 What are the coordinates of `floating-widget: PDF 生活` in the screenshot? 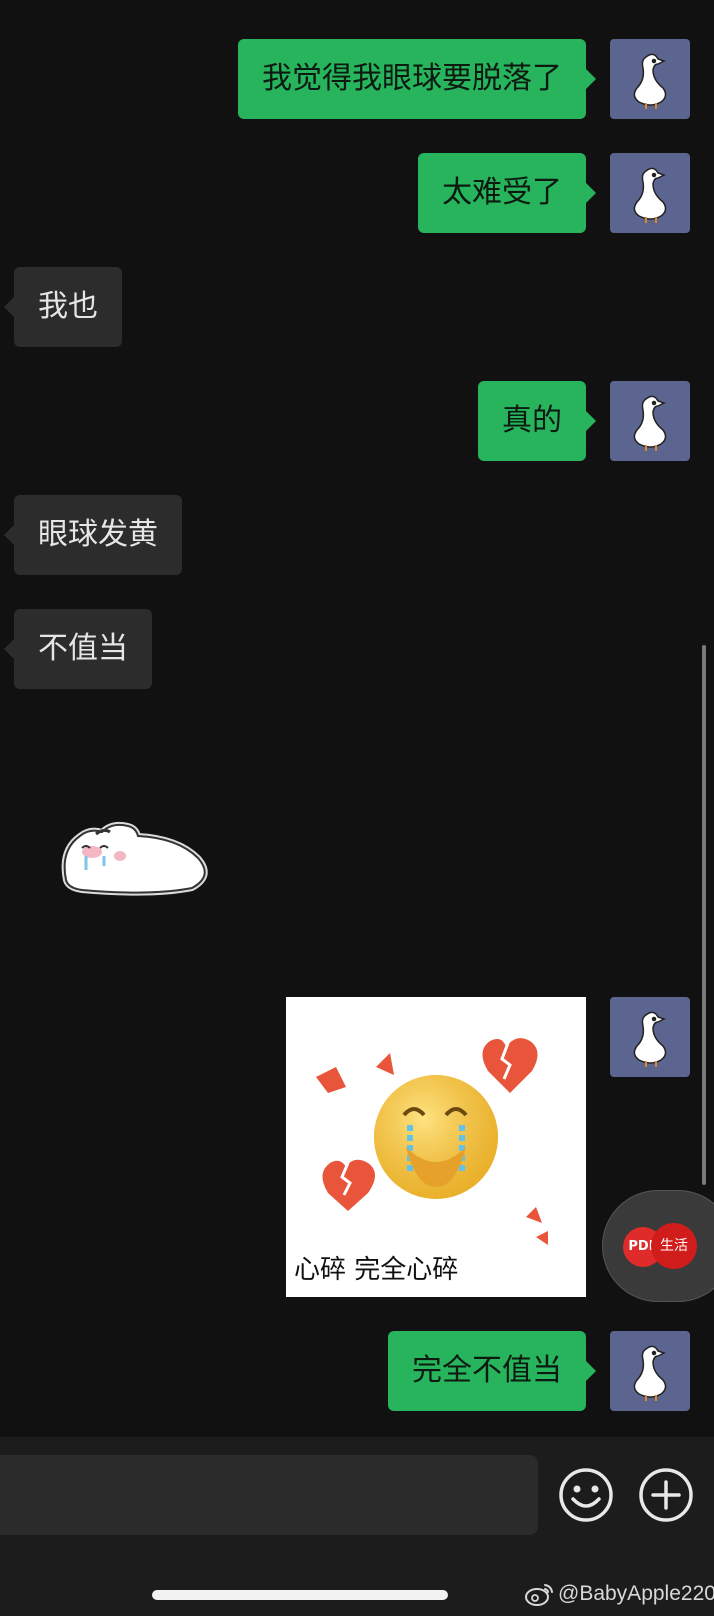 It's located at (658, 1246).